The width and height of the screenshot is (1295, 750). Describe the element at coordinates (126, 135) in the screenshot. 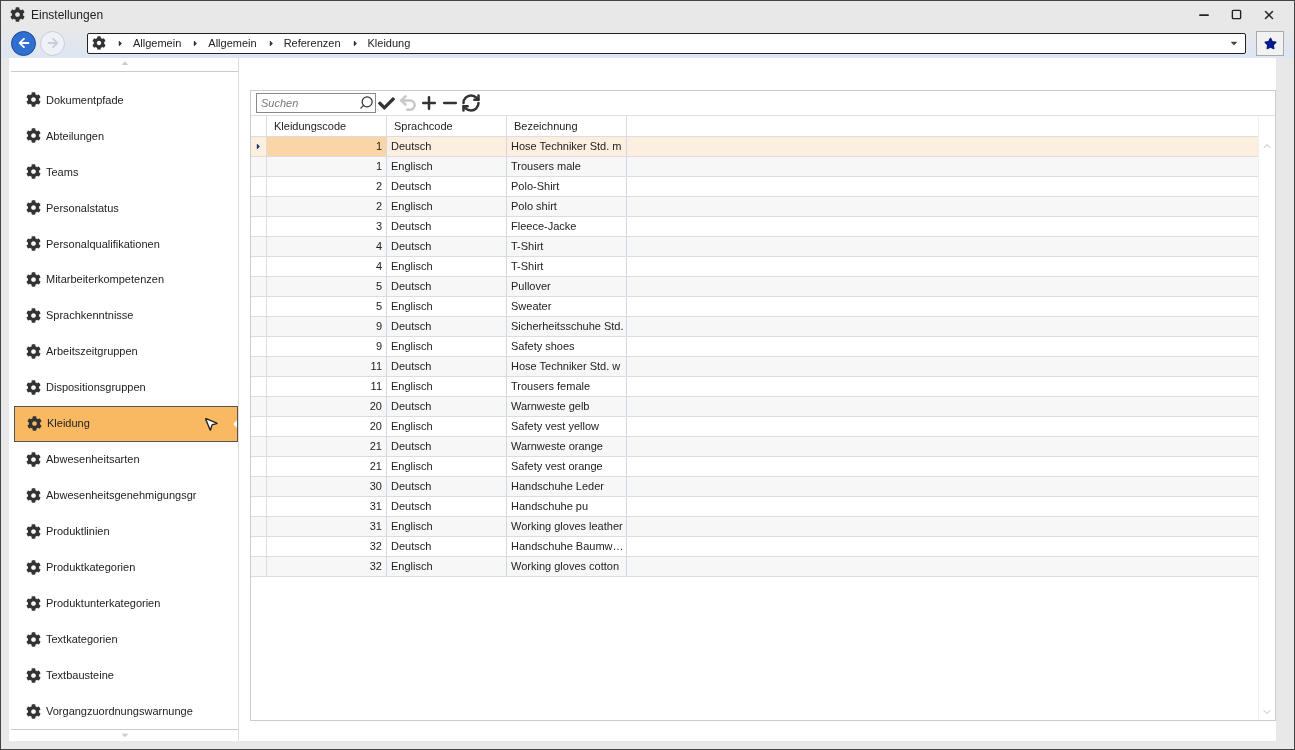

I see `sidebar-item: Abteilungen` at that location.